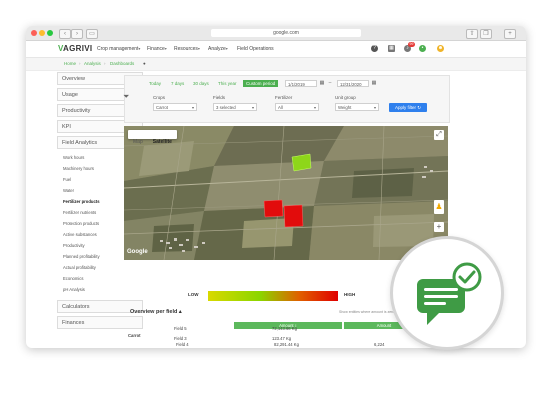 The width and height of the screenshot is (553, 400). I want to click on table-row-amount-2: 6,224, so click(379, 344).